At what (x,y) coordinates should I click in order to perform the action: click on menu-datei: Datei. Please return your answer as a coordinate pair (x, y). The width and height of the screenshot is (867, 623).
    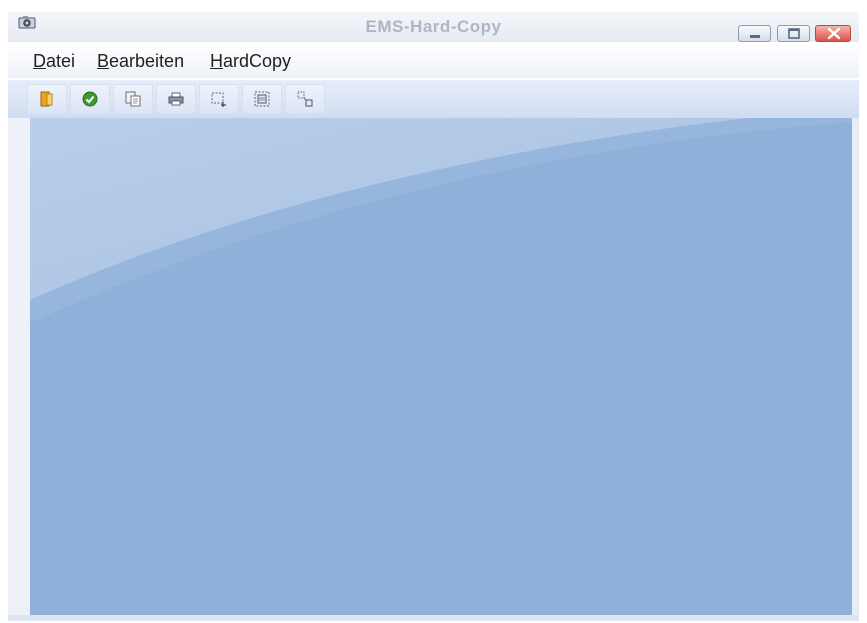
    Looking at the image, I should click on (54, 61).